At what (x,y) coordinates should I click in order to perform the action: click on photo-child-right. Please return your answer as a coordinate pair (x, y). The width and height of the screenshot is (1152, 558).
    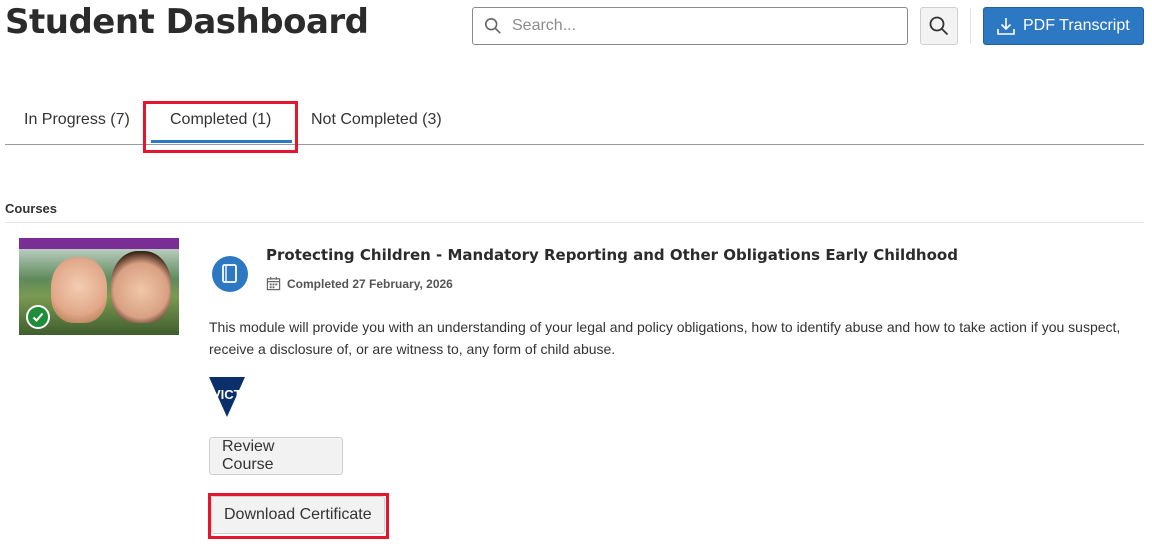
    Looking at the image, I should click on (141, 287).